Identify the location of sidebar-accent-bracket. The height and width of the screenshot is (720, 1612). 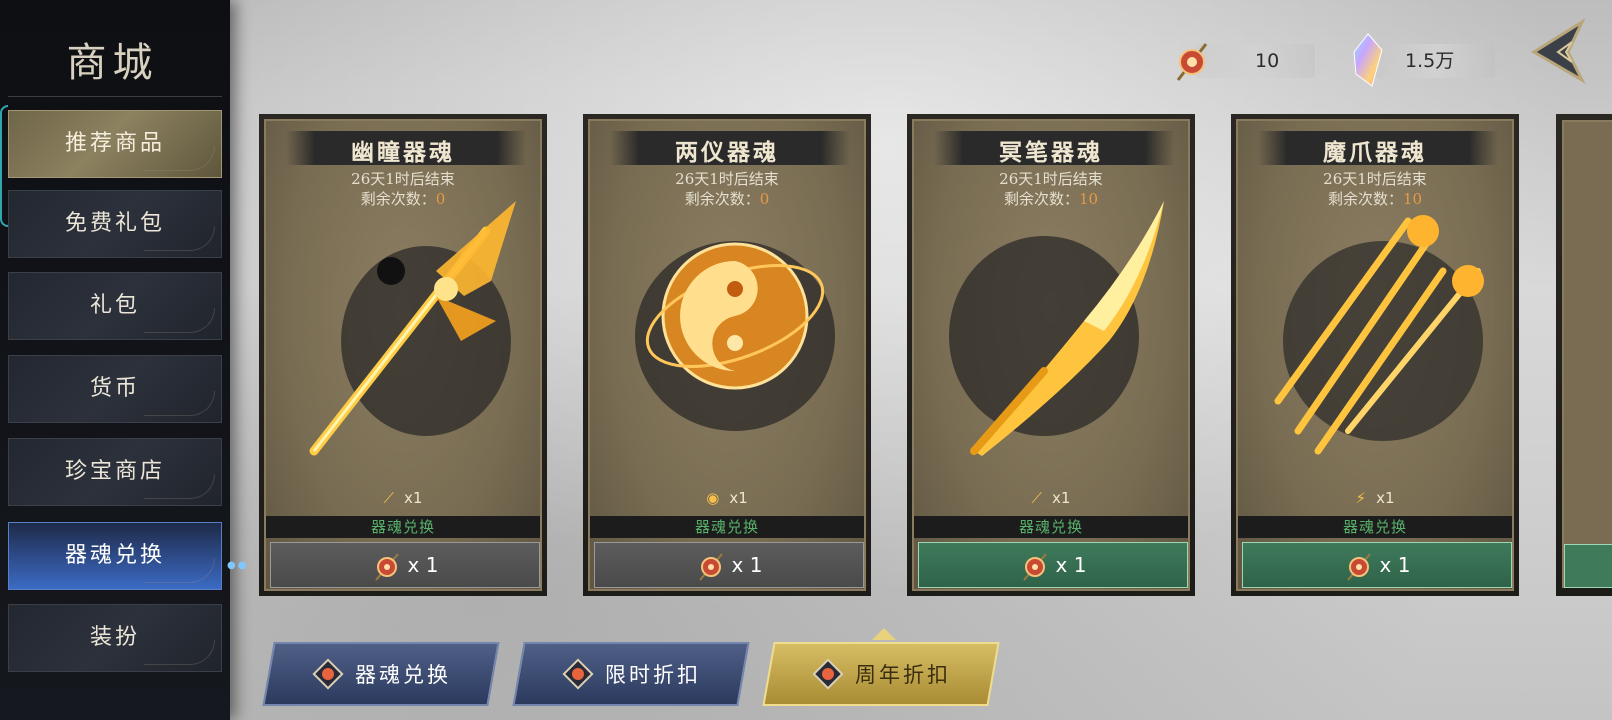
(4, 166).